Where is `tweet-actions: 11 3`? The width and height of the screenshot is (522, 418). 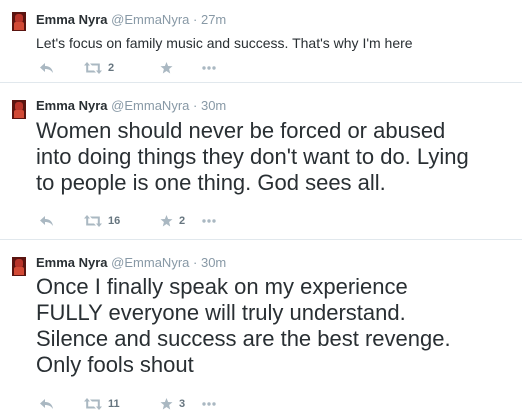 tweet-actions: 11 3 is located at coordinates (156, 404).